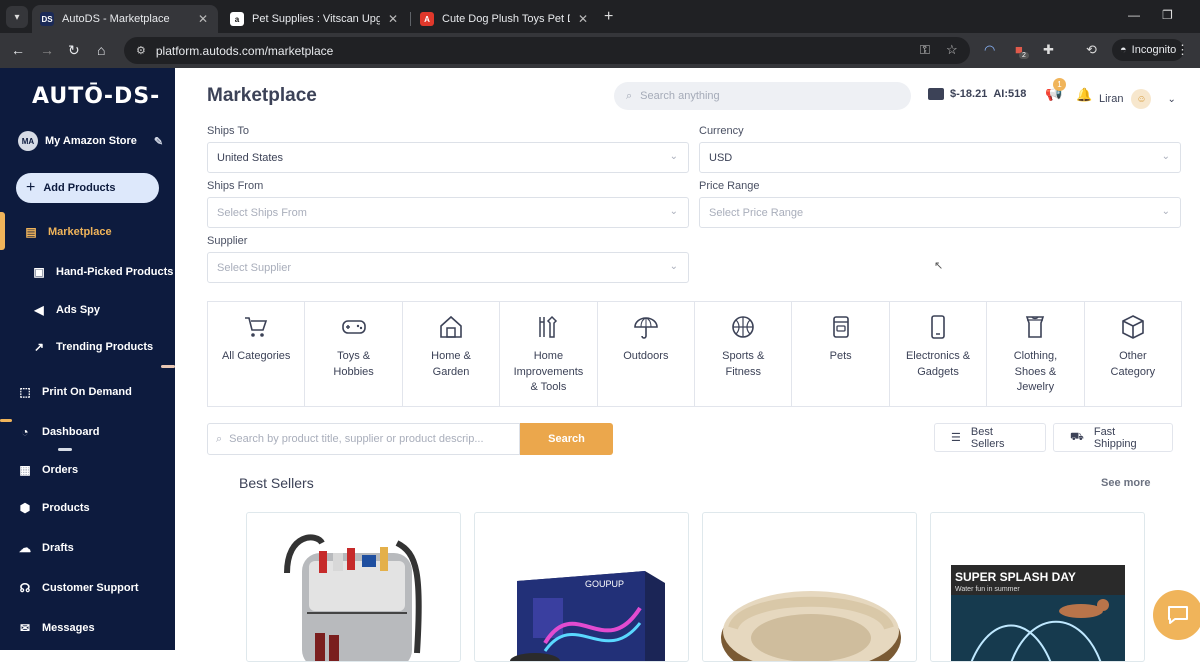 Image resolution: width=1200 pixels, height=662 pixels. I want to click on reload-icon: ↻, so click(74, 50).